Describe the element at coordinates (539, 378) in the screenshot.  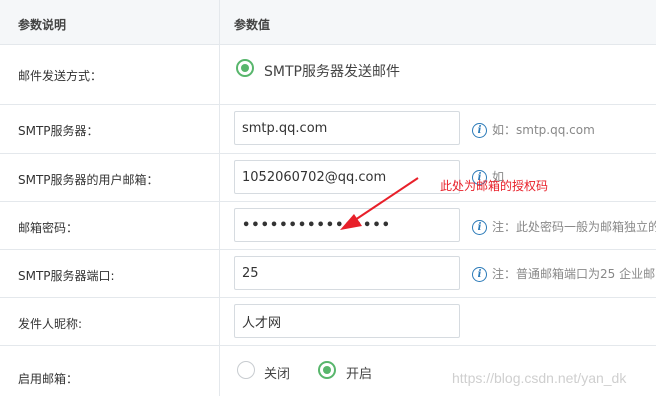
I see `watermark: https://blog.csdn.net/yan_dk` at that location.